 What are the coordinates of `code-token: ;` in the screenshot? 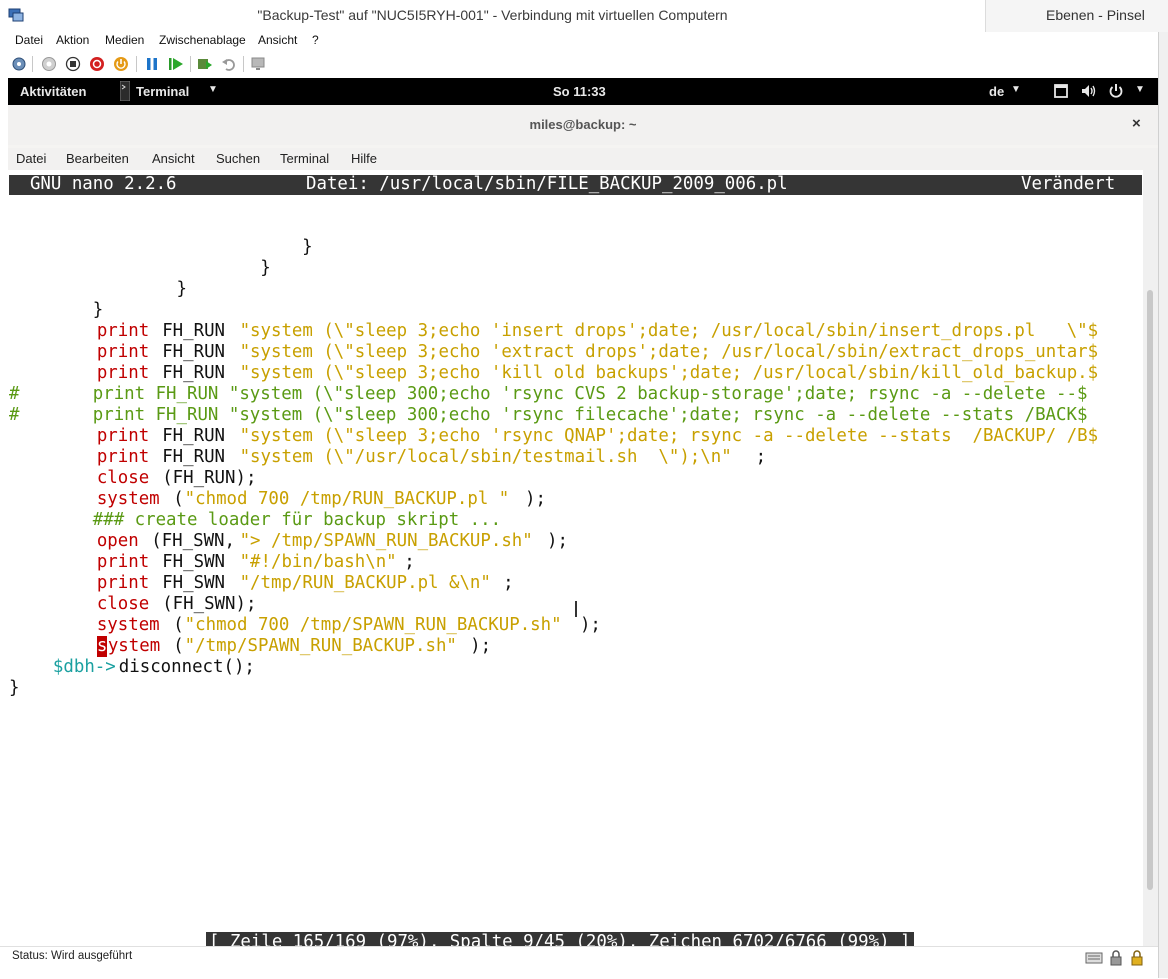 It's located at (761, 457).